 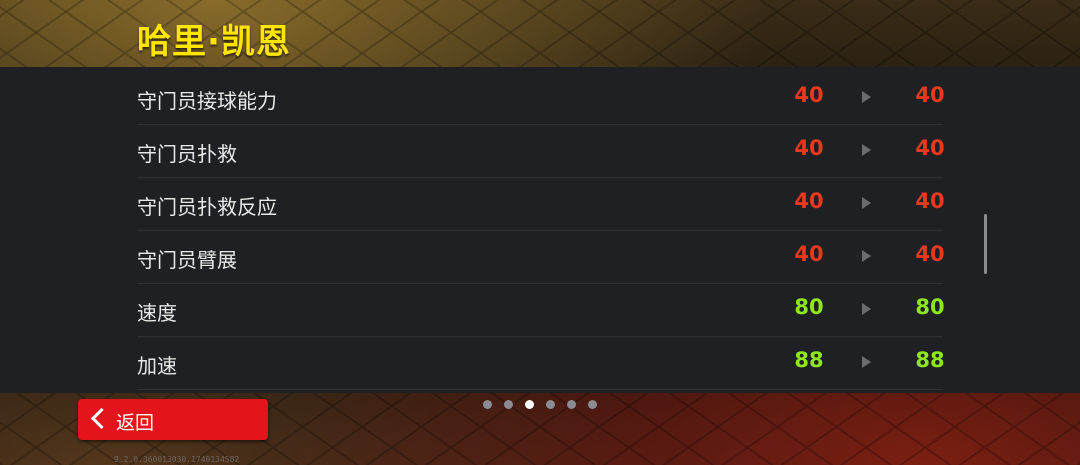 I want to click on attribute-current-value: 88, so click(x=809, y=360).